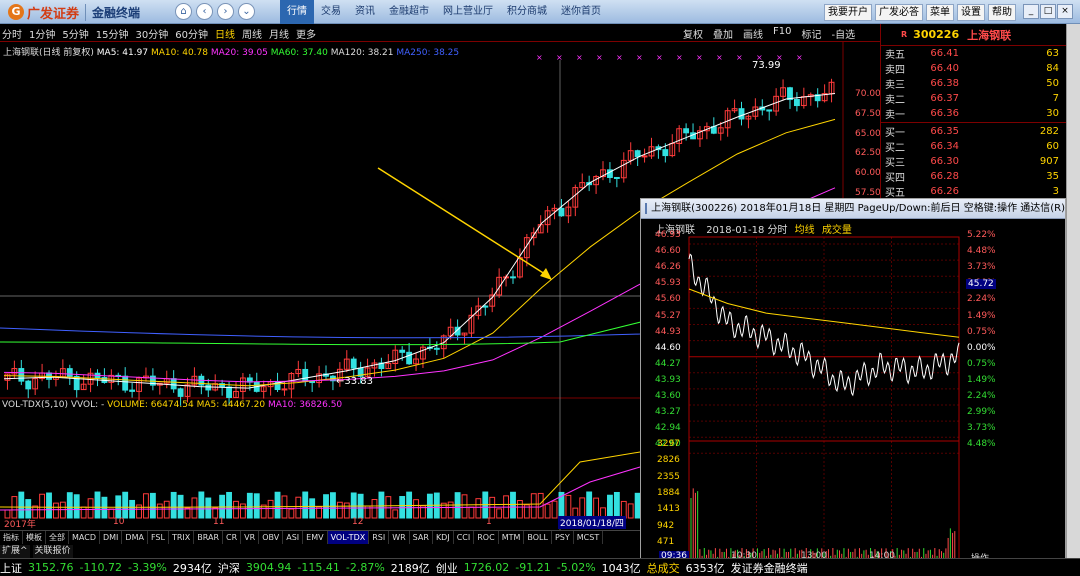 Image resolution: width=1080 pixels, height=576 pixels. I want to click on forward-icon: ›, so click(225, 11).